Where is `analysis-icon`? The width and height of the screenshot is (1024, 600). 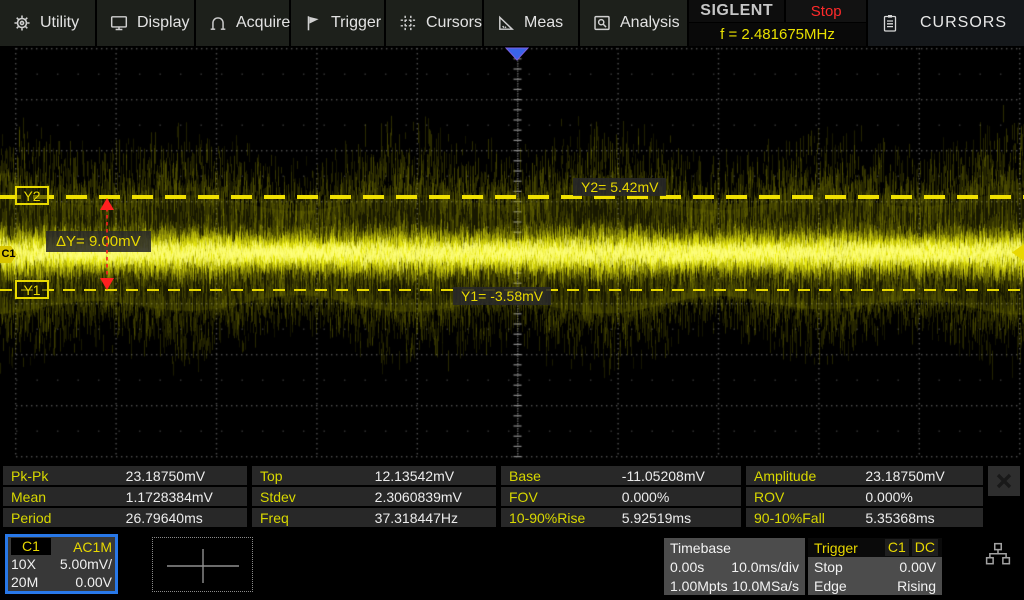
analysis-icon is located at coordinates (602, 23).